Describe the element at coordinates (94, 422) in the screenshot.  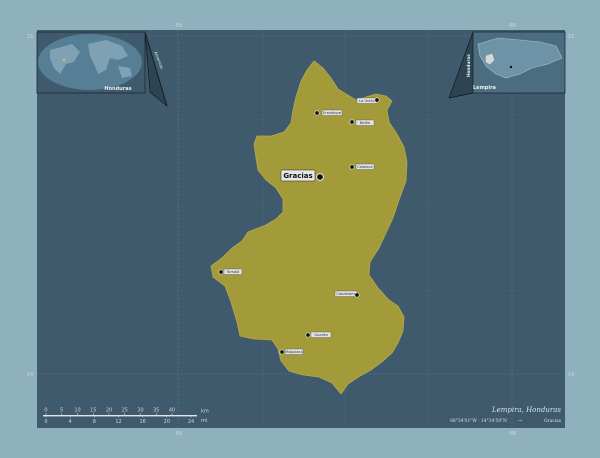
I see `scale-tick-label: 8` at that location.